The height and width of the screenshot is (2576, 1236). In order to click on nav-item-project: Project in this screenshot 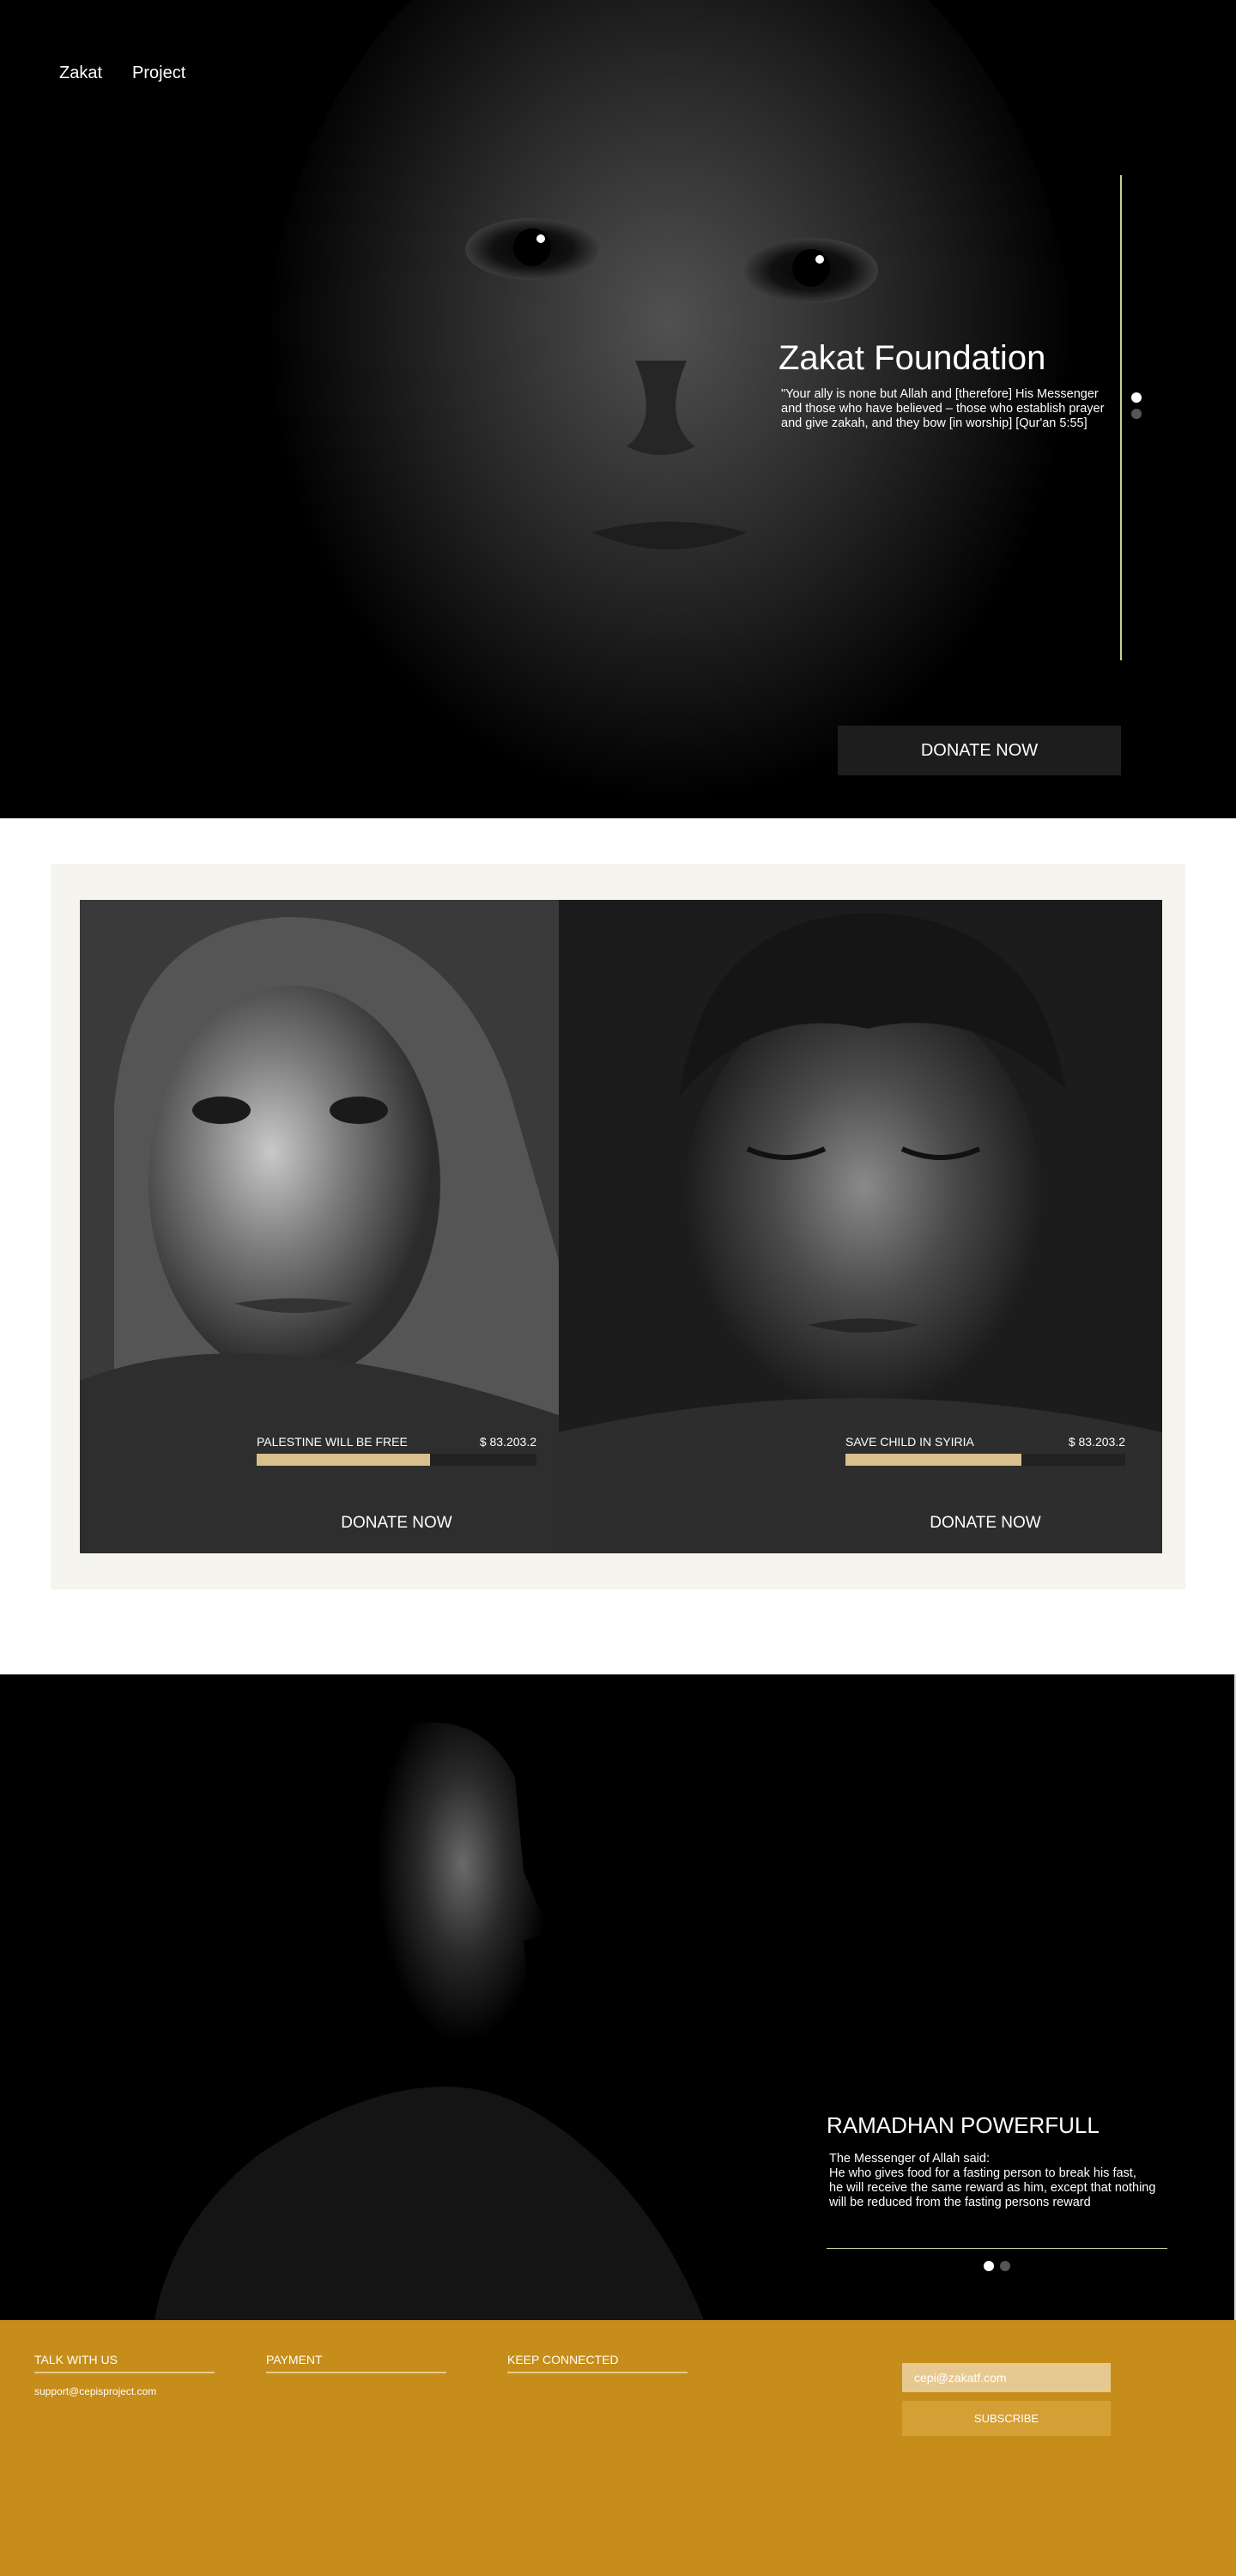, I will do `click(158, 74)`.